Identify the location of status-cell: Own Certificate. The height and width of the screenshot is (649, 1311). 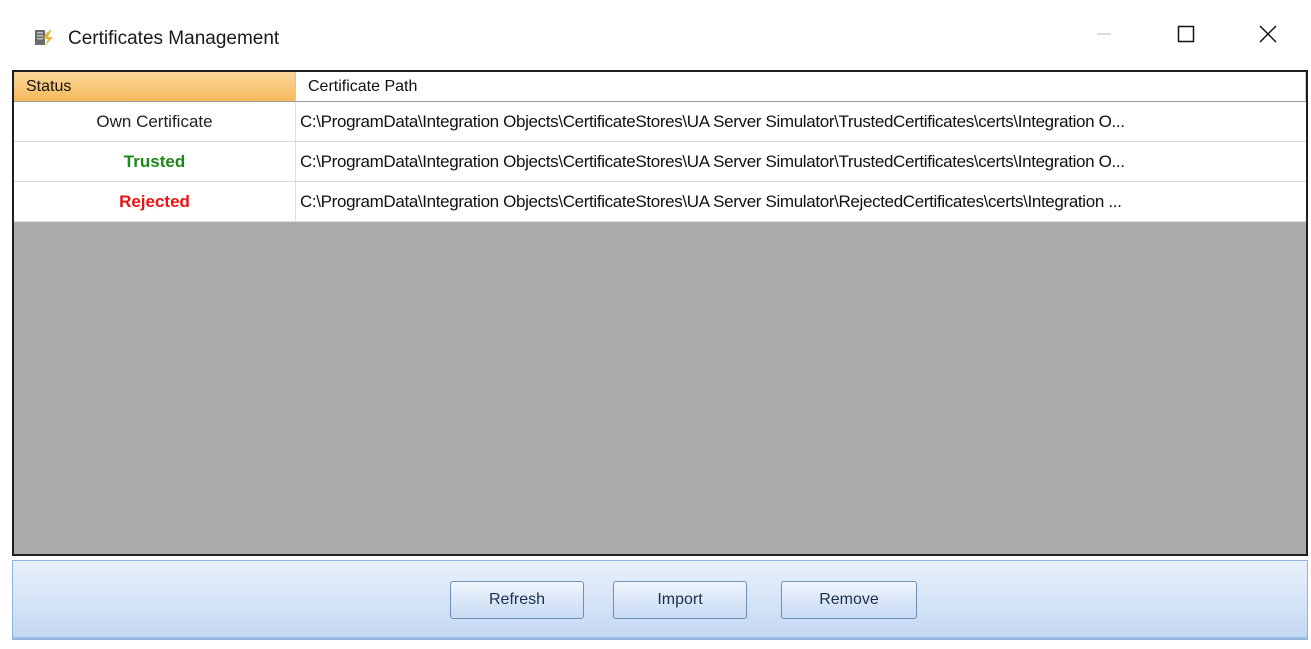
(155, 121).